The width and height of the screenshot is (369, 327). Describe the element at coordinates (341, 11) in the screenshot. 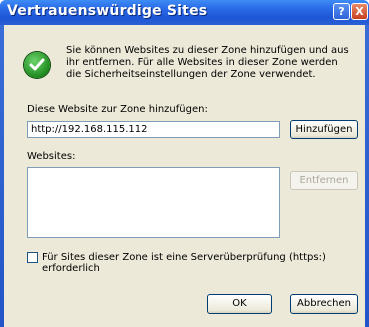

I see `help-button: ?` at that location.